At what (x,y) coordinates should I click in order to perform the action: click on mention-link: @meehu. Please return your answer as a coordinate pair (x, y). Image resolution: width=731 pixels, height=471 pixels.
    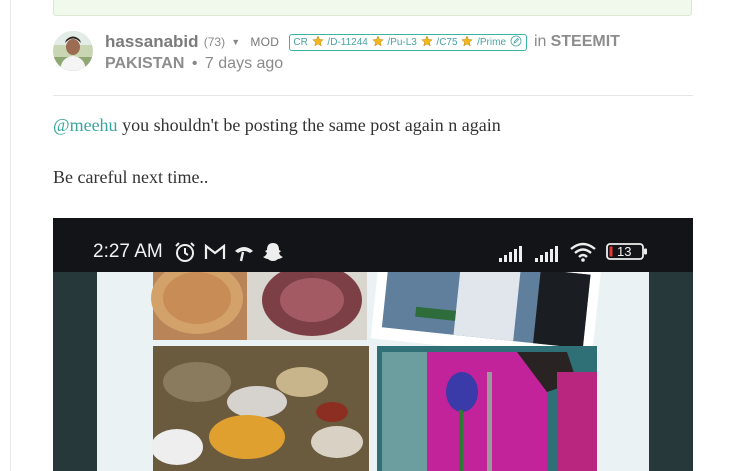
    Looking at the image, I should click on (85, 125).